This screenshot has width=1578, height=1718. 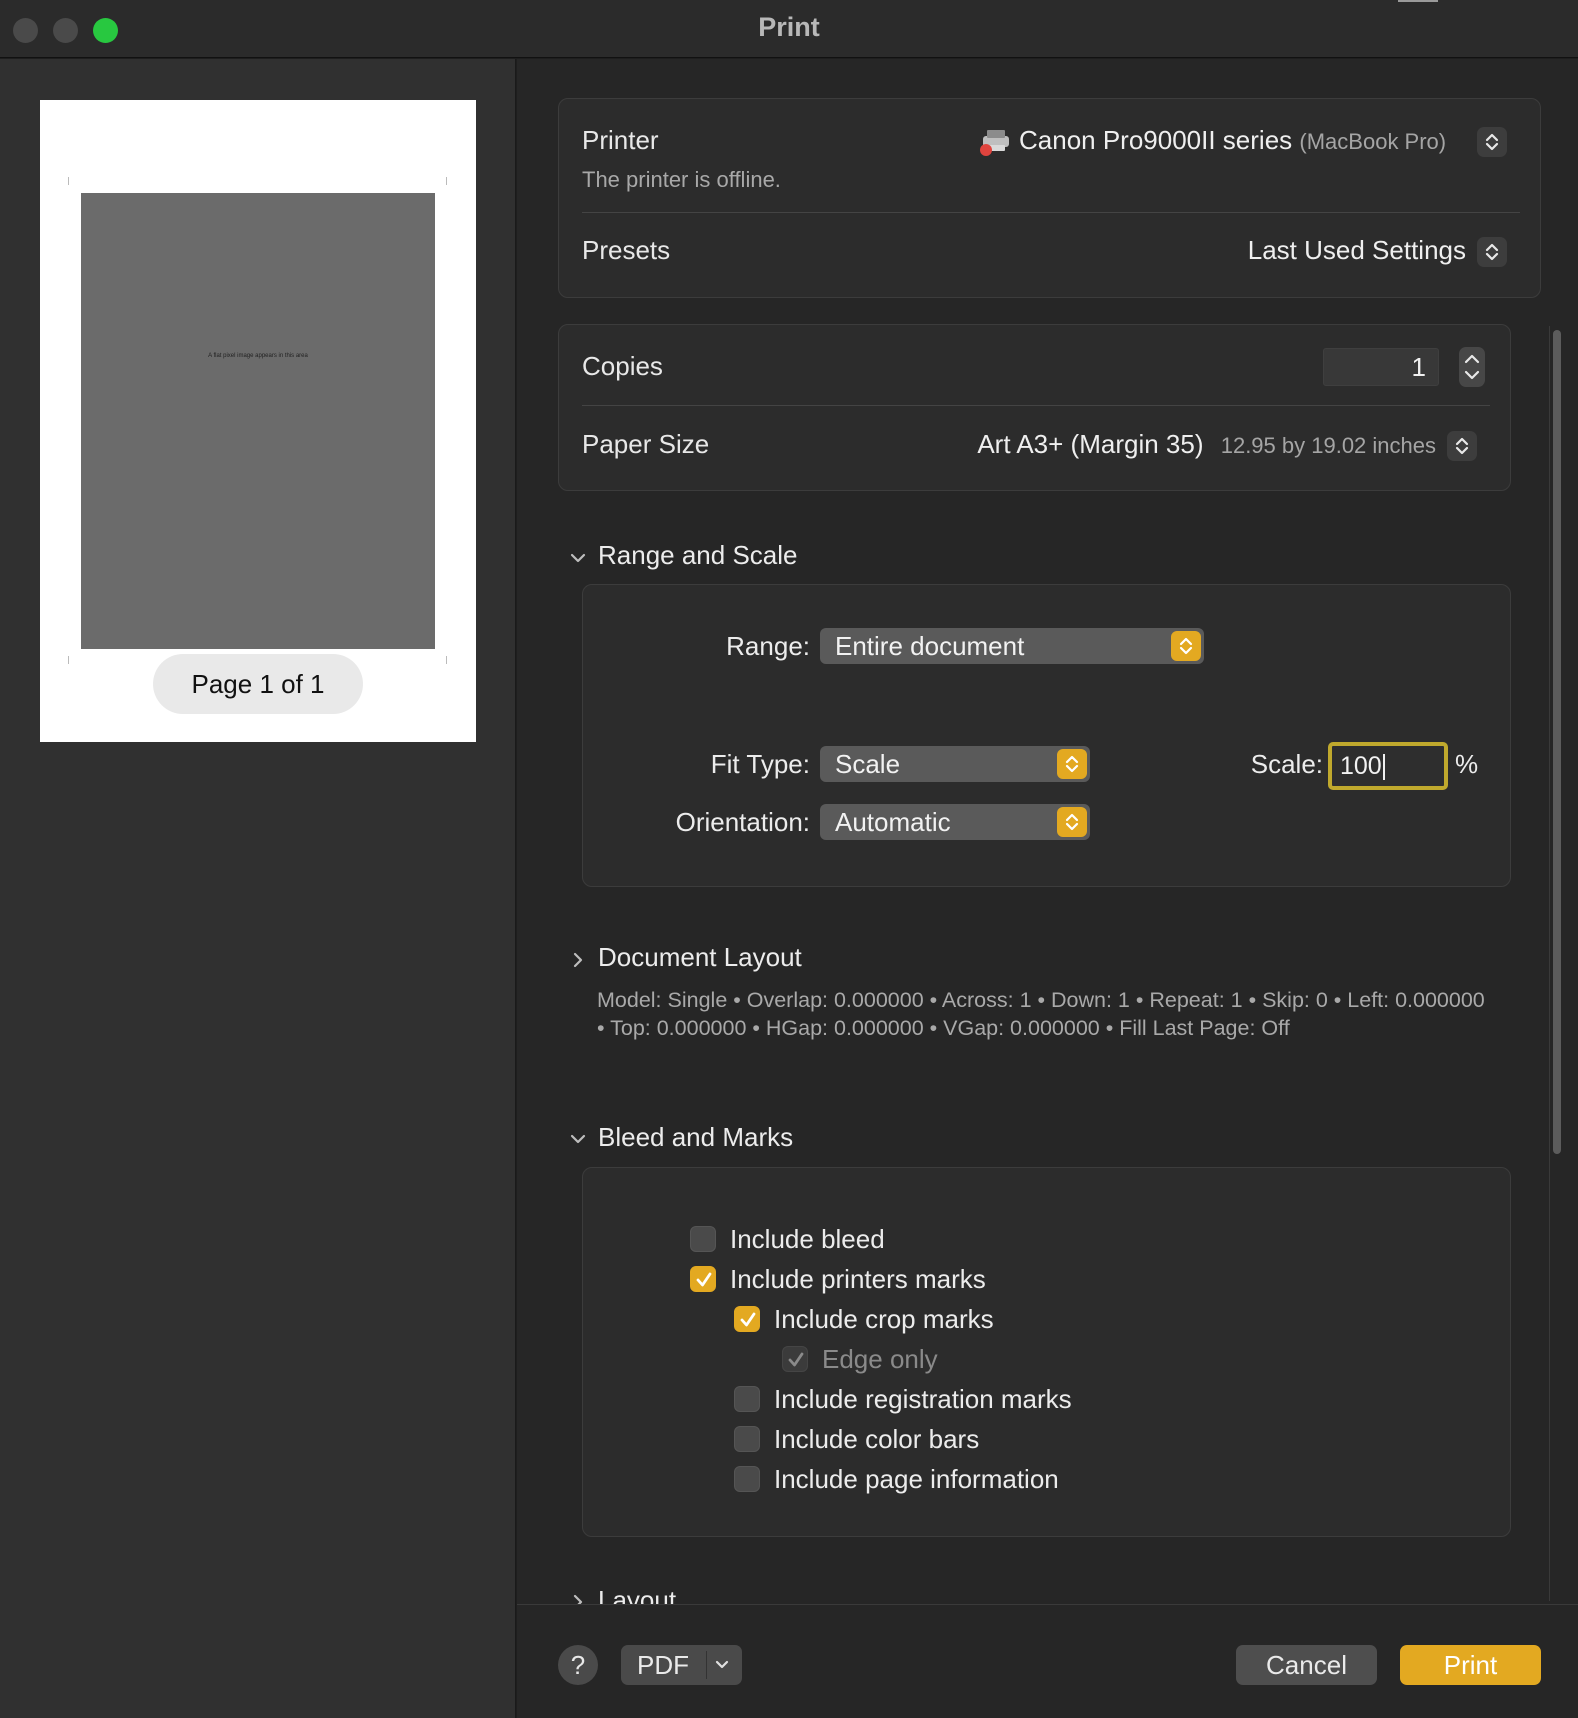 I want to click on paper-size-popup-arrows, so click(x=1462, y=446).